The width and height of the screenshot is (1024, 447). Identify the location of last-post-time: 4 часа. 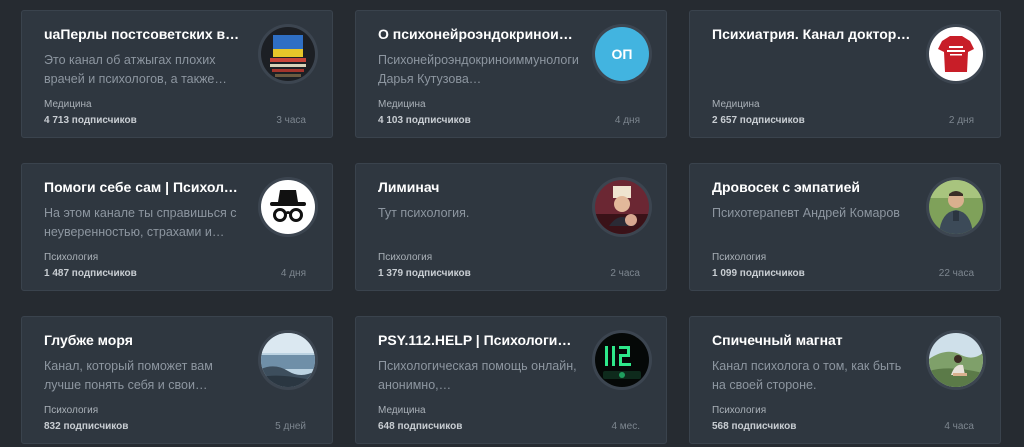
(959, 426).